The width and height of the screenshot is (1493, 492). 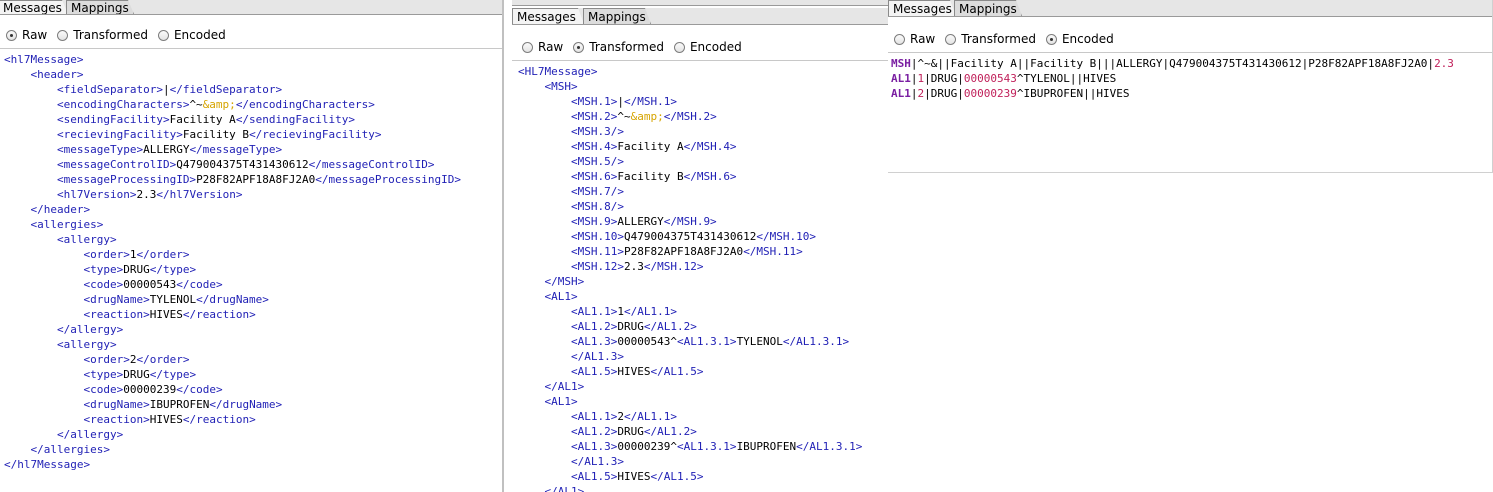 What do you see at coordinates (242, 164) in the screenshot?
I see `code-text: Q479004375T431430612` at bounding box center [242, 164].